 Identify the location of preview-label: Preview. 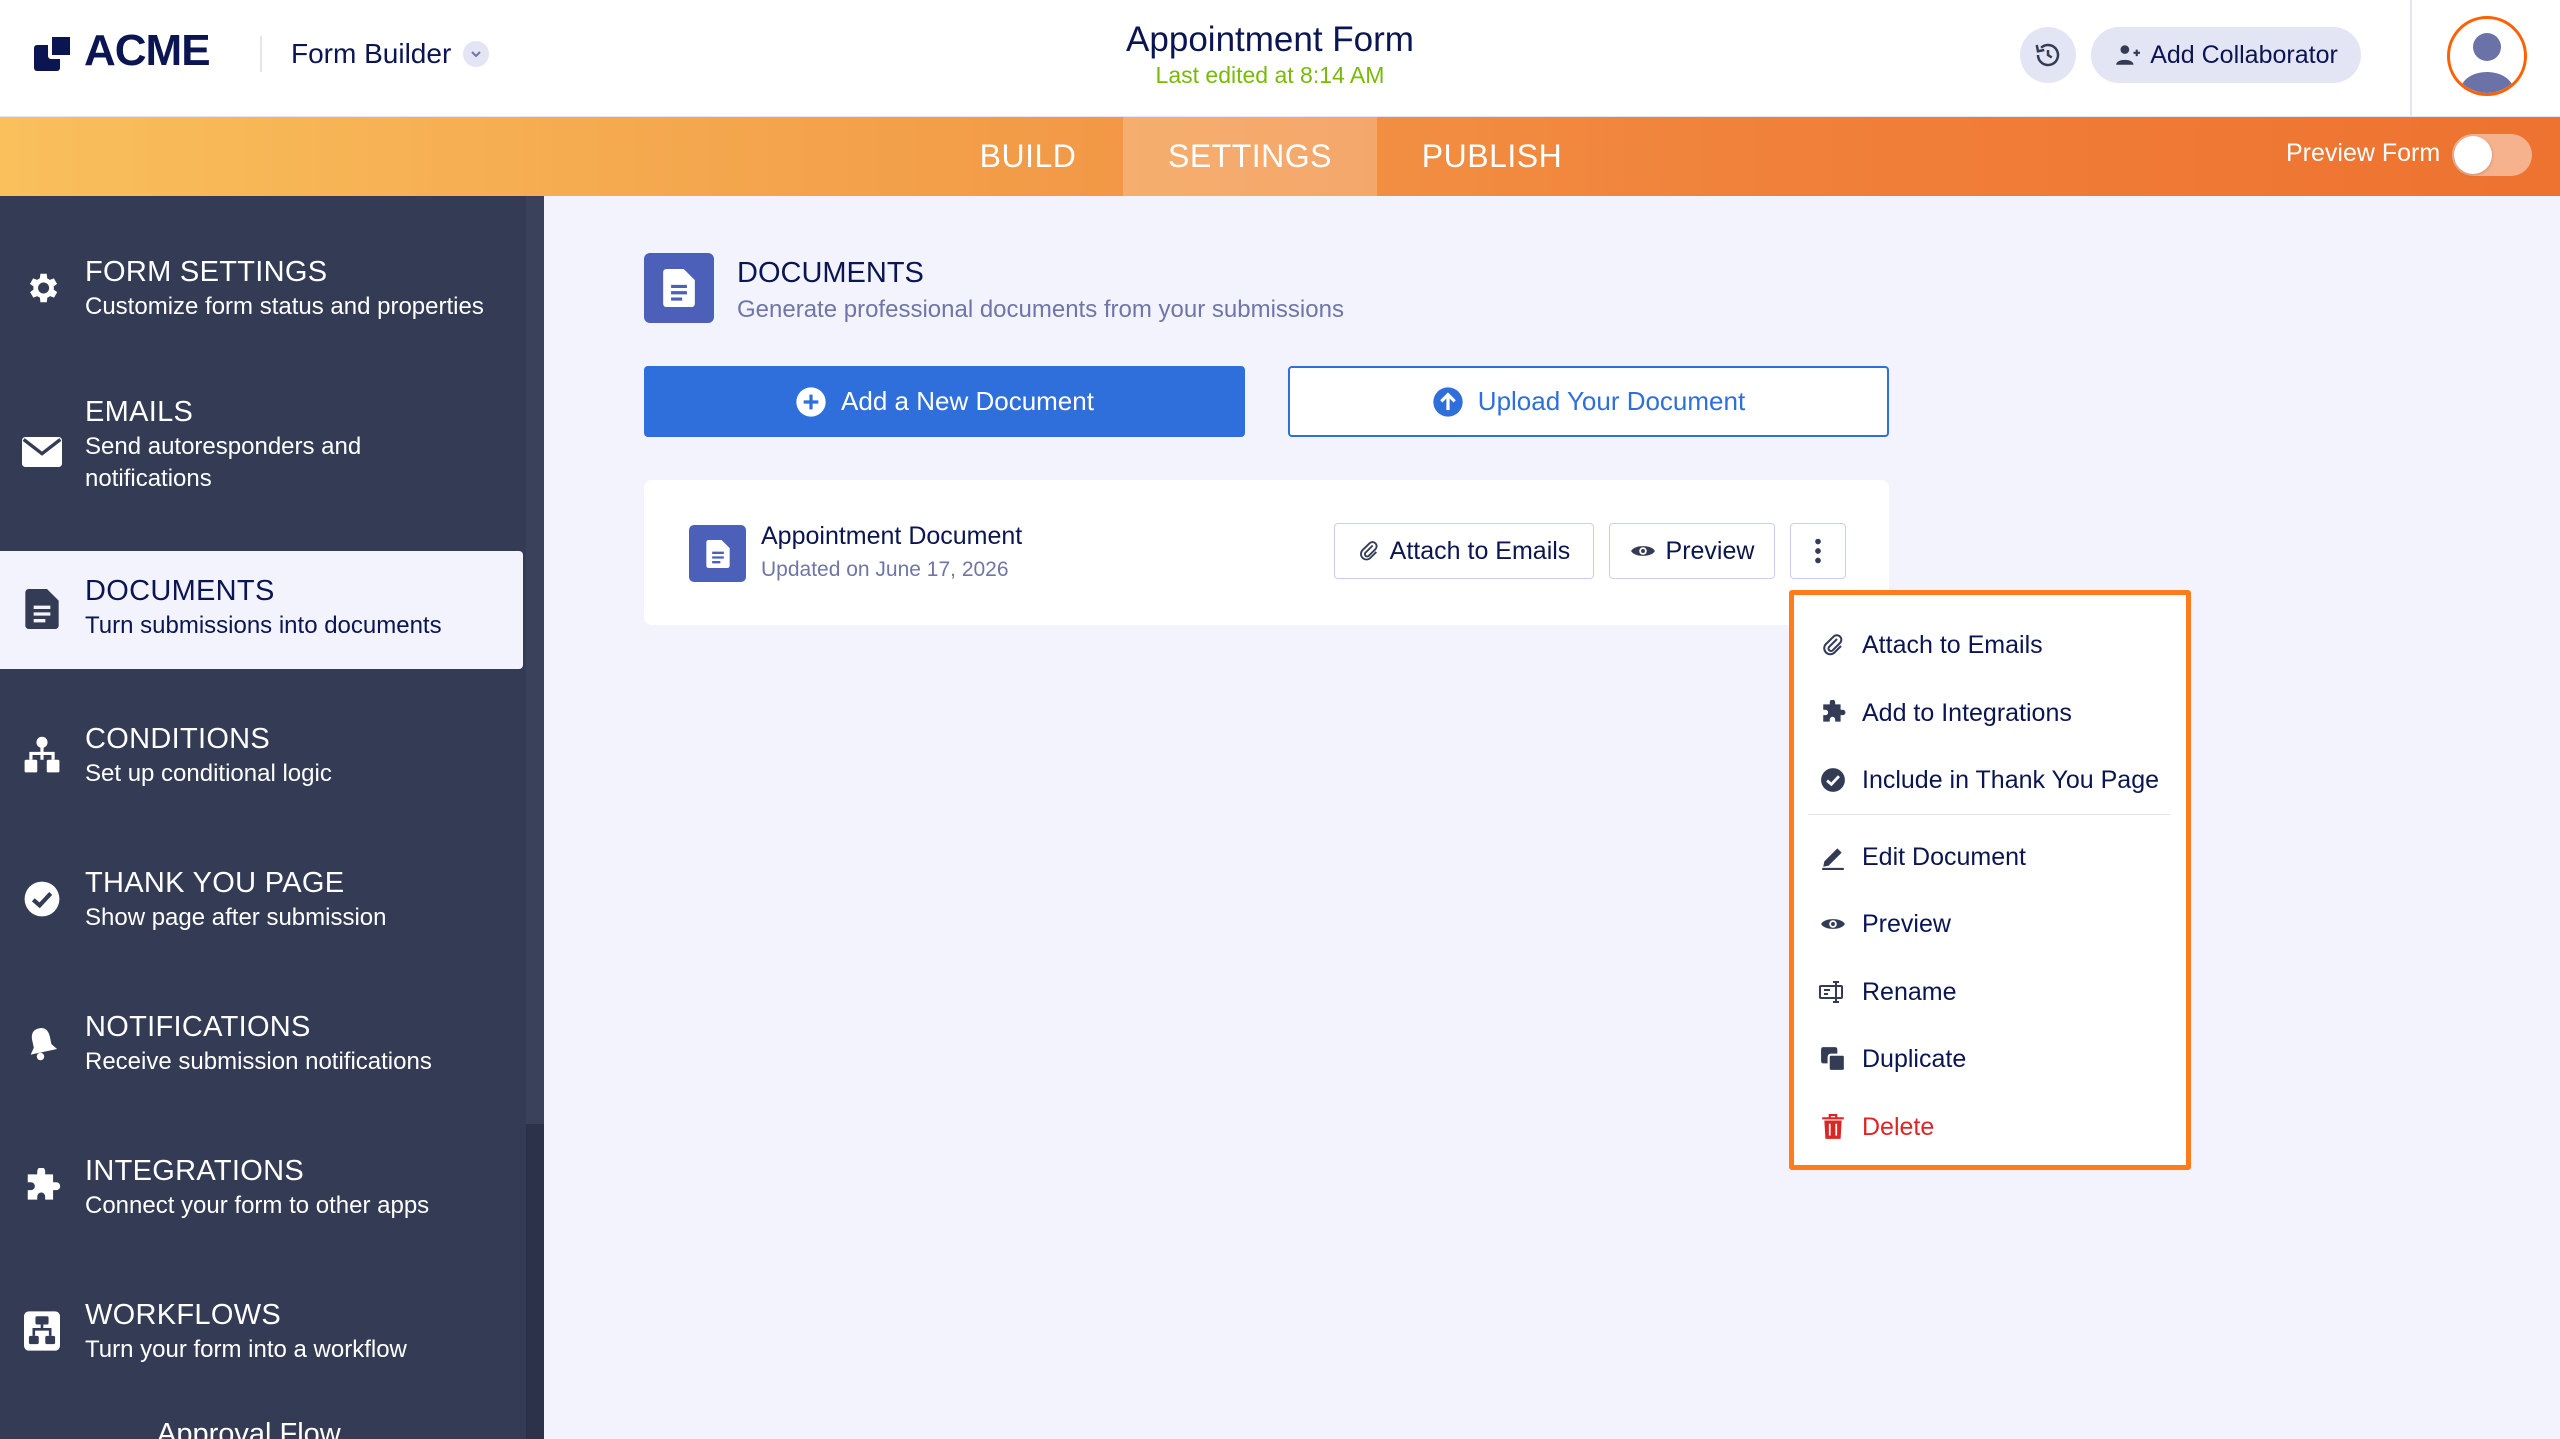
(1710, 550).